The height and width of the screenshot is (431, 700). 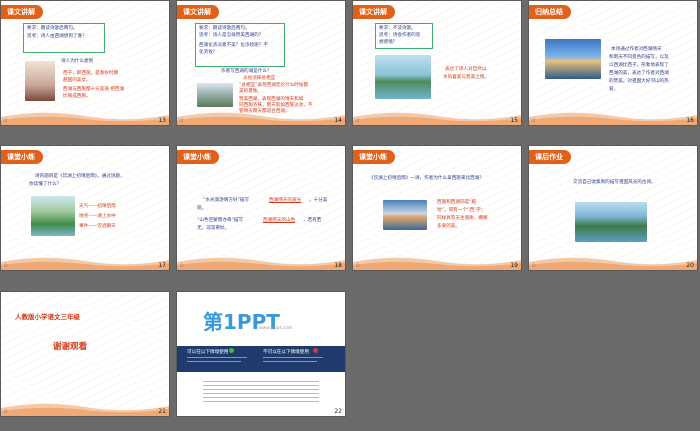 What do you see at coordinates (77, 80) in the screenshot?
I see `text-line: 越国的美女。` at bounding box center [77, 80].